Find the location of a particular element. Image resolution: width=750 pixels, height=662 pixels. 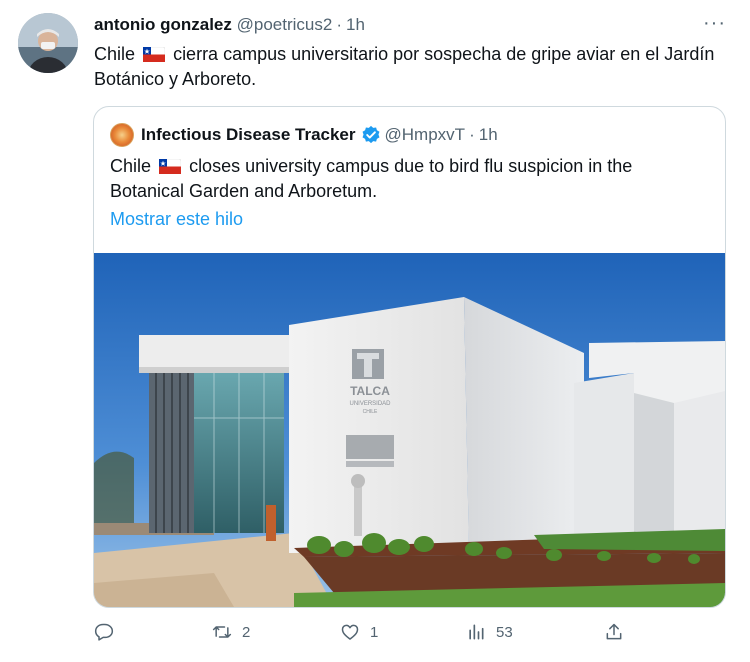

tweet-text-start: Chile is located at coordinates (115, 54).